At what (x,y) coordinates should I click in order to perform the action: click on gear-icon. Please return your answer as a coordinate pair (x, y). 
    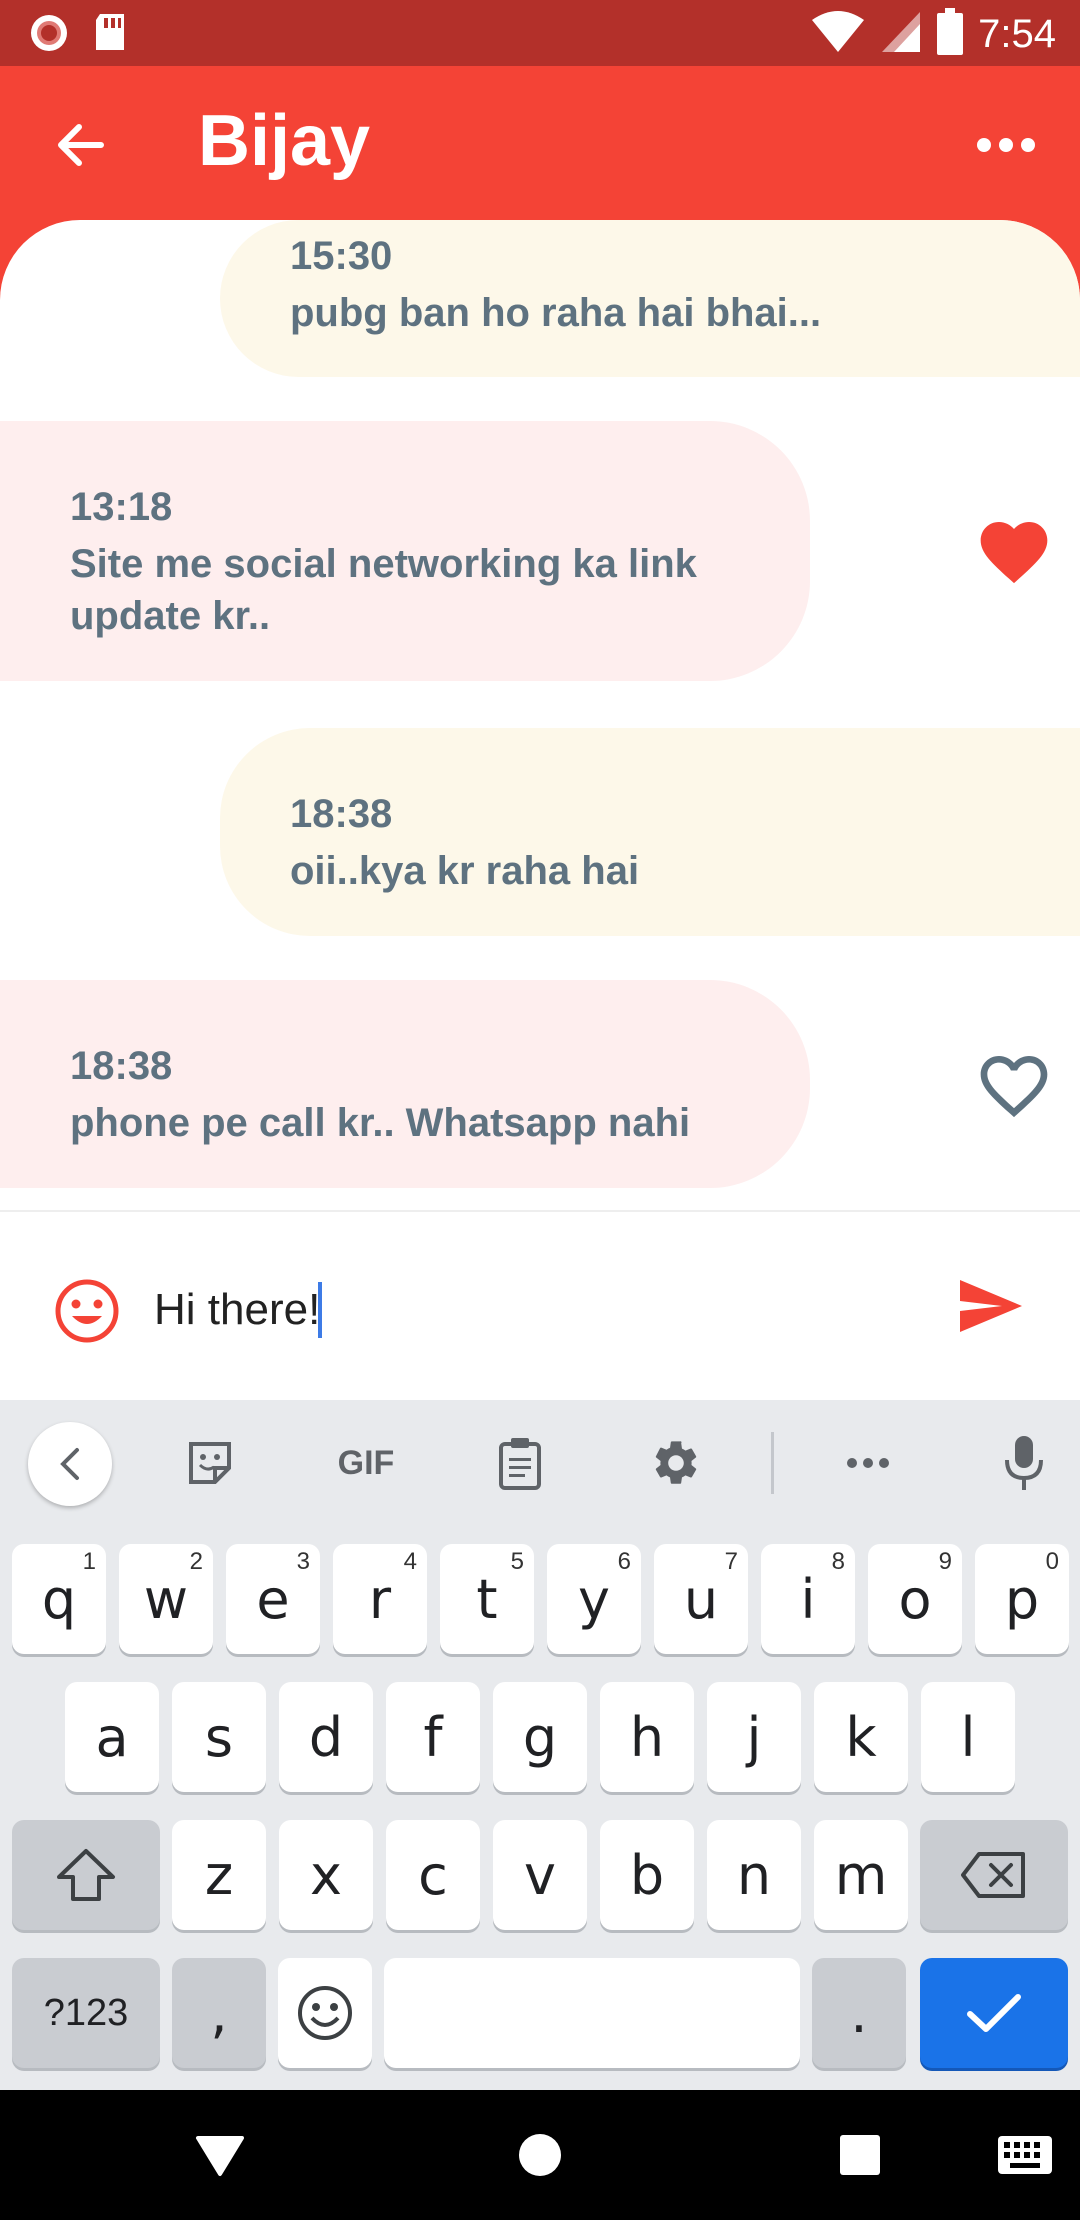
    Looking at the image, I should click on (676, 1462).